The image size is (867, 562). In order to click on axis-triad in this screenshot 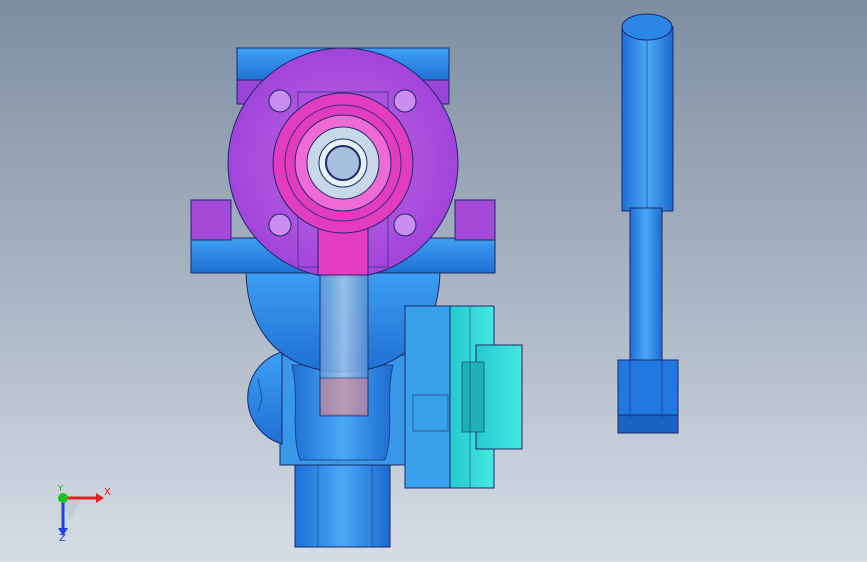, I will do `click(81, 514)`.